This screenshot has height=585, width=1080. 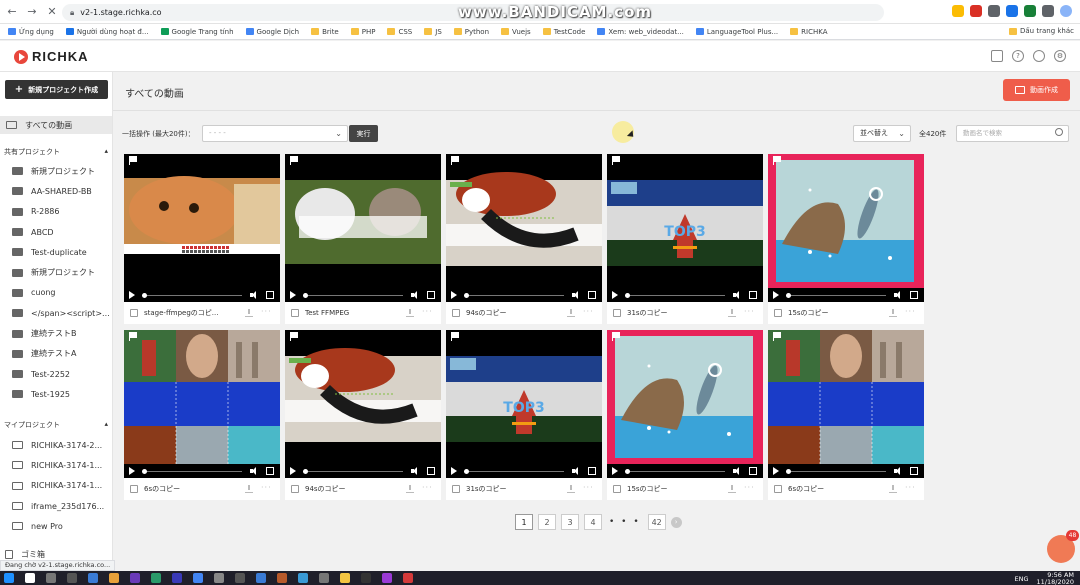 I want to click on windows-start-icon, so click(x=9, y=578).